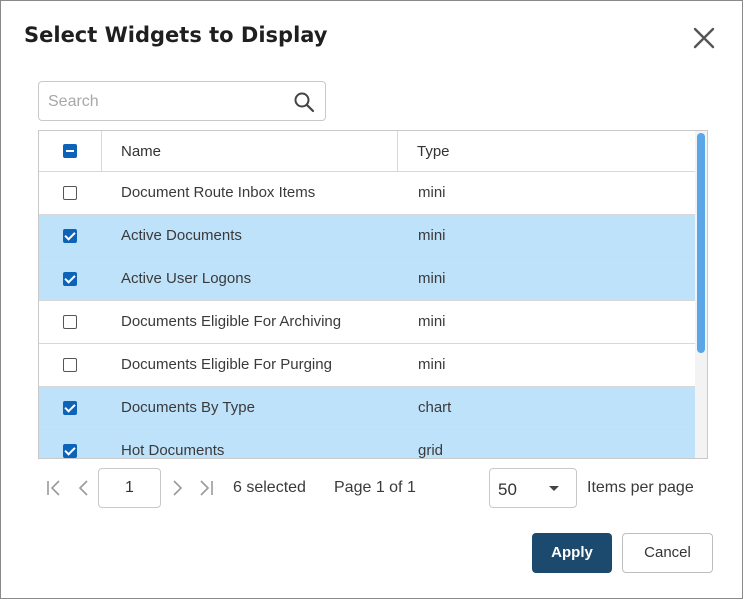 This screenshot has width=743, height=599. I want to click on column-header-name: Name, so click(250, 151).